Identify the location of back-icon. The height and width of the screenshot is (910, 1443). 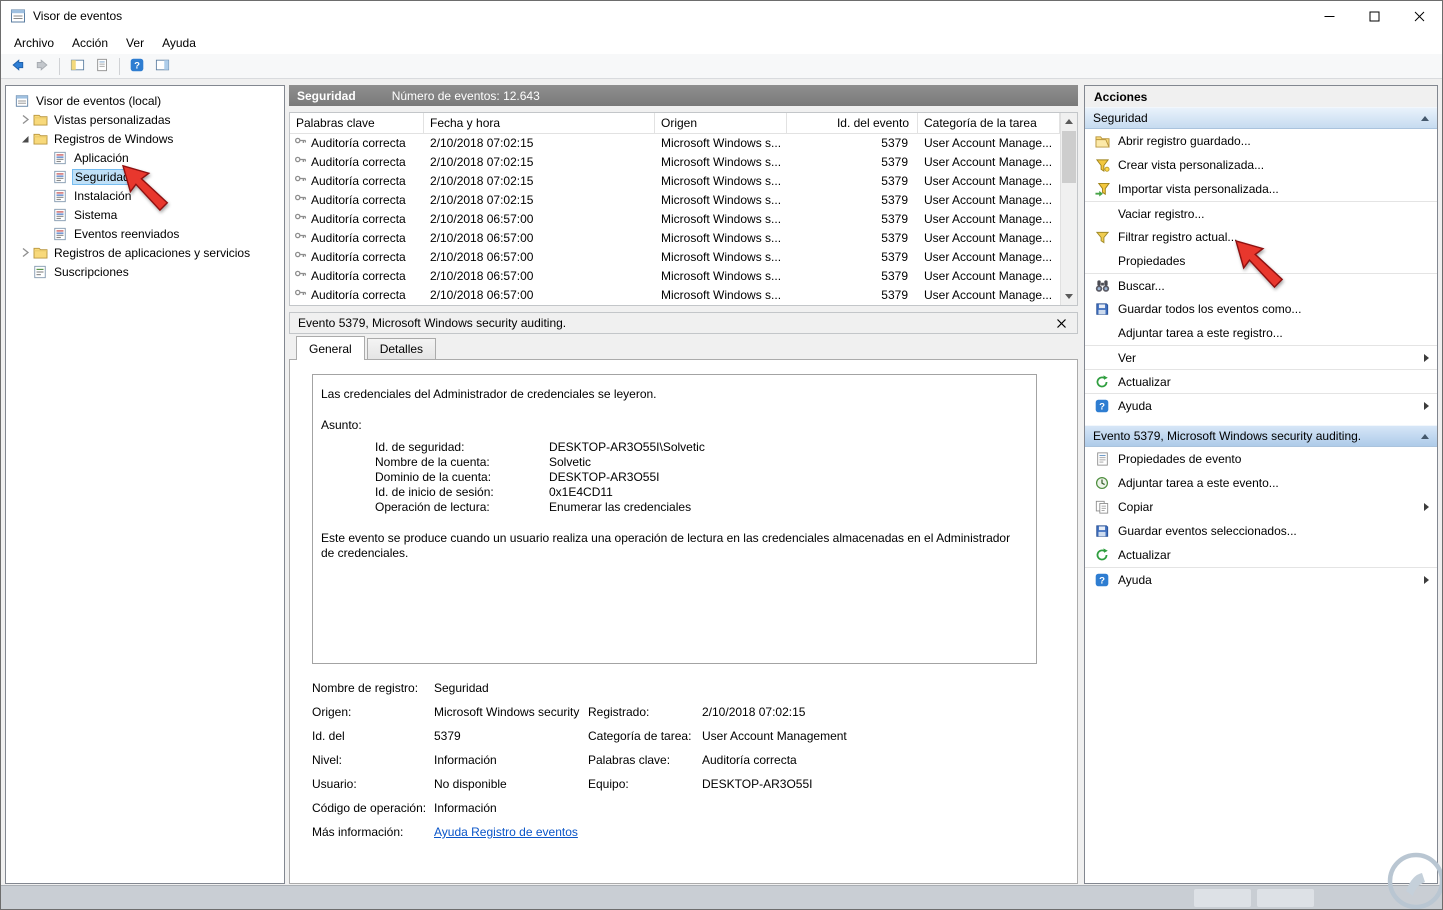
(17, 66).